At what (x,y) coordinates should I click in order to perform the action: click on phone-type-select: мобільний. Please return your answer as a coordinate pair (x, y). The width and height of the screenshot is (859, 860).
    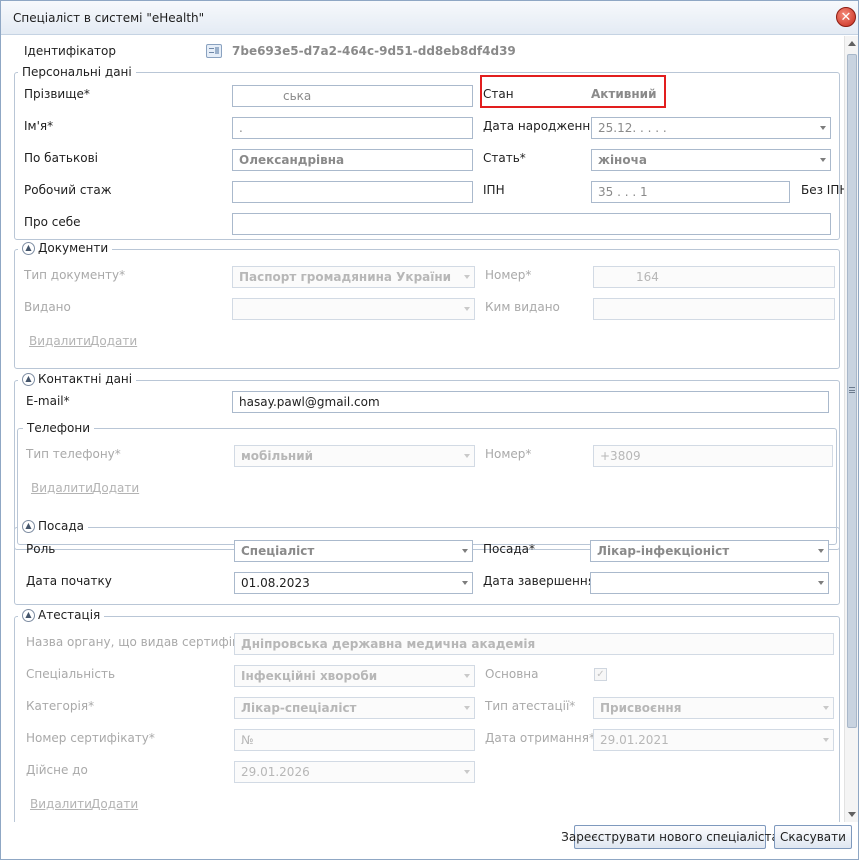
    Looking at the image, I should click on (354, 456).